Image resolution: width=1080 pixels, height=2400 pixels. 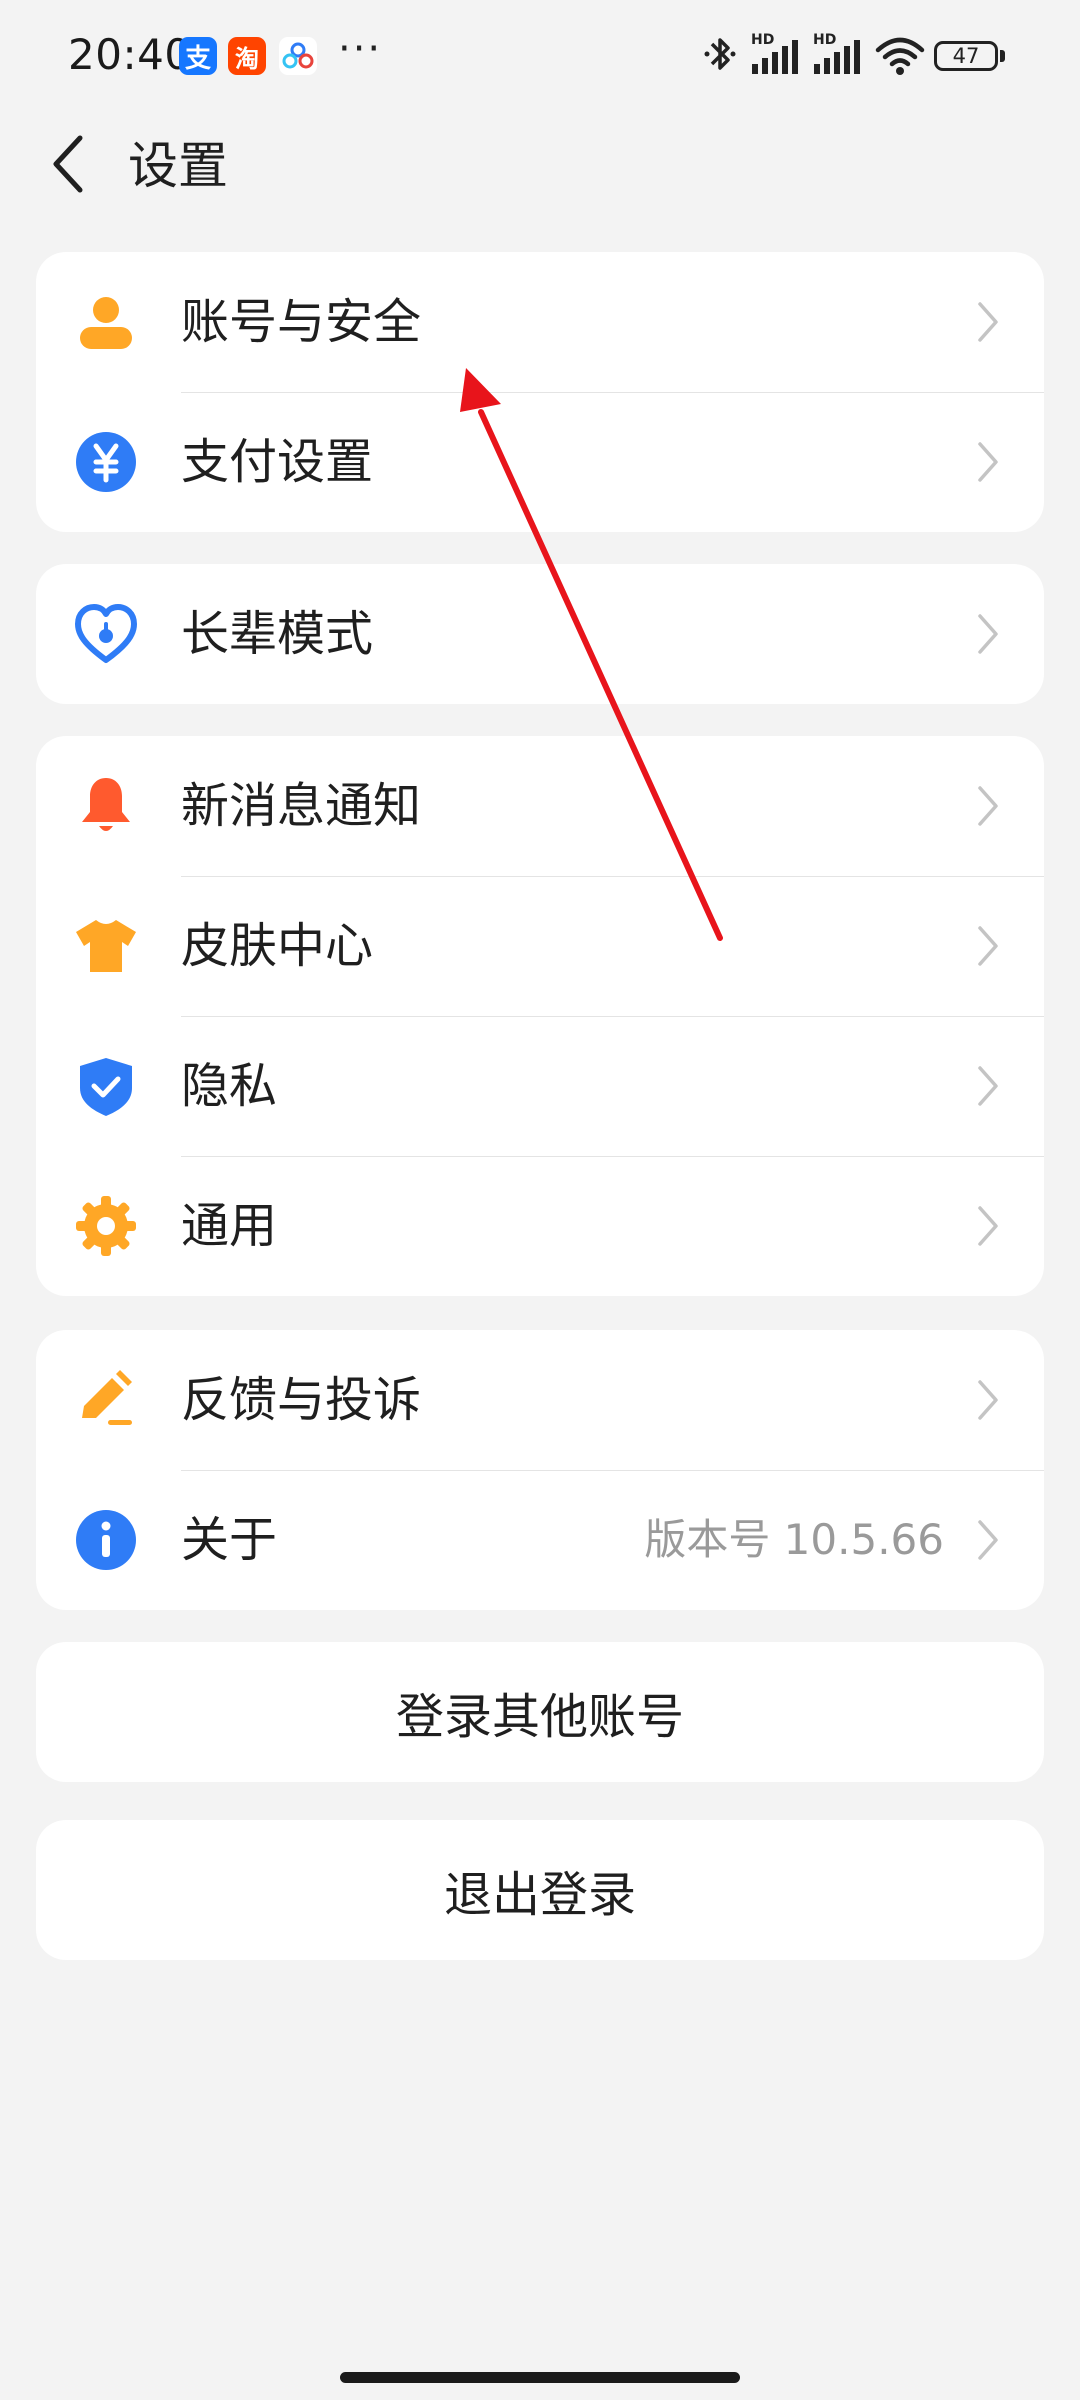 I want to click on settings-group-elder: 长辈模式, so click(x=540, y=634).